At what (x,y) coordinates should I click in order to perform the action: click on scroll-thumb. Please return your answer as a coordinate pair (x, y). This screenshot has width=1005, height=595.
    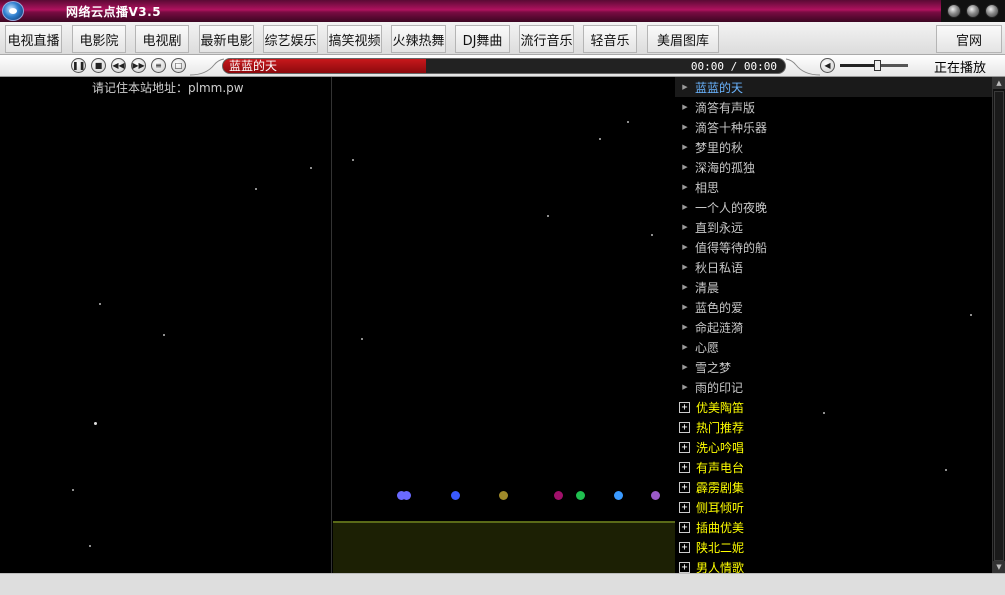
    Looking at the image, I should click on (999, 326).